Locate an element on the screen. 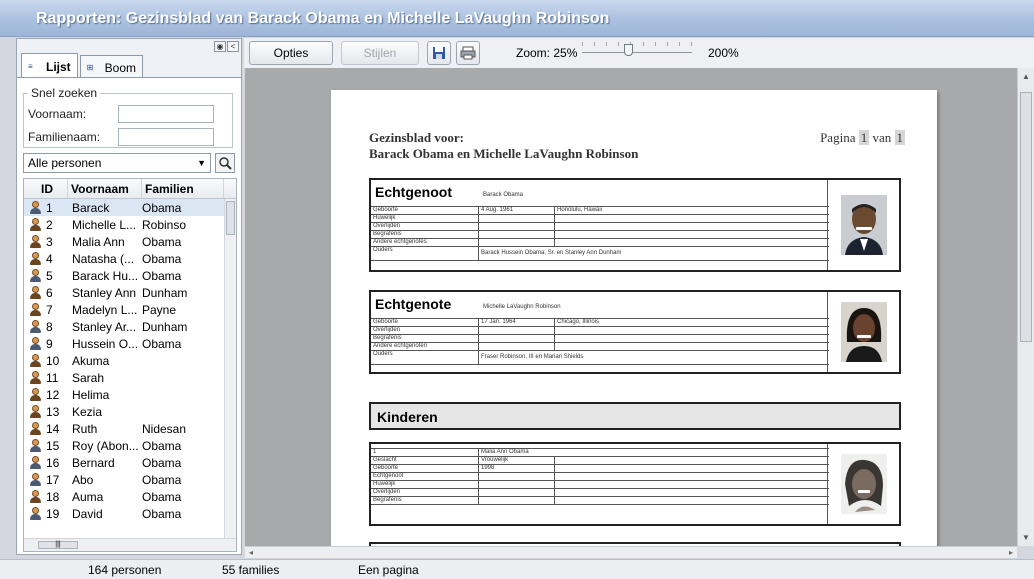 Image resolution: width=1034 pixels, height=579 pixels. table-row: 3 Malia Ann Obama is located at coordinates (124, 241).